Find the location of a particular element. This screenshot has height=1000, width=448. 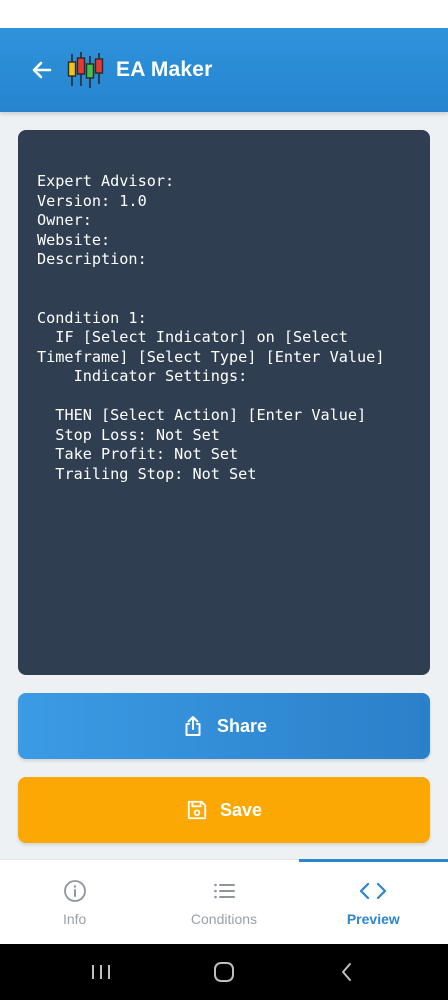

home-icon is located at coordinates (223, 972).